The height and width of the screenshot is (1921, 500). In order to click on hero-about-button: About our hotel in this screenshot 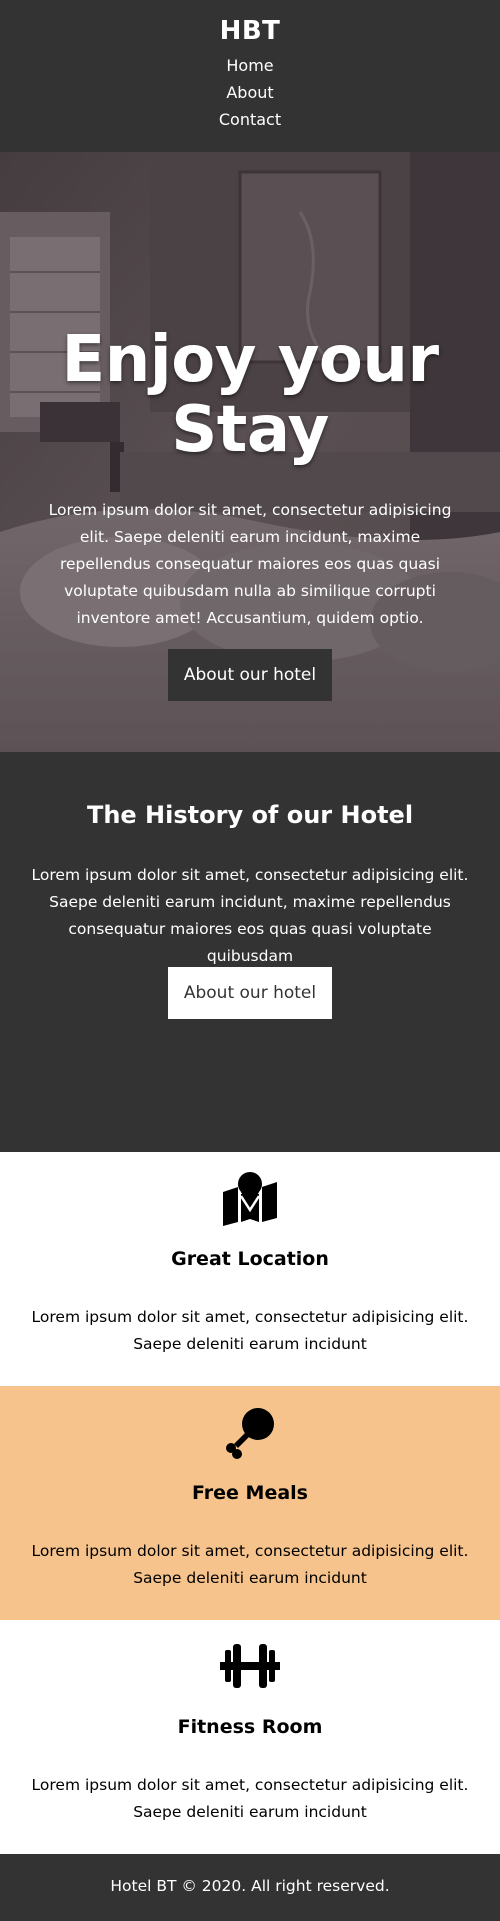, I will do `click(250, 675)`.